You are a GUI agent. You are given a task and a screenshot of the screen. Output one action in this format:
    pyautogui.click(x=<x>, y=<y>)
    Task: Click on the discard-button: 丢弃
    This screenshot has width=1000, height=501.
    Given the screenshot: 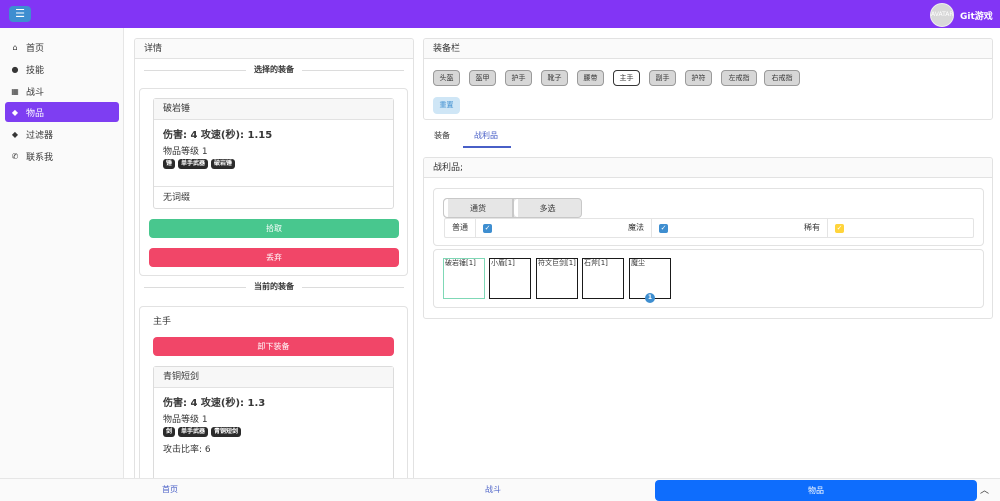 What is the action you would take?
    pyautogui.click(x=274, y=257)
    